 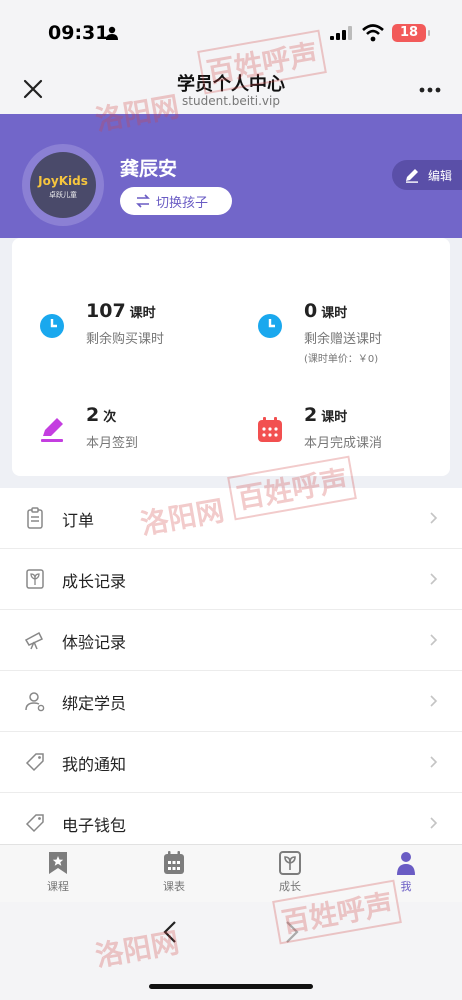 I want to click on nav-bar: 学员个人中心 student.beiti.vip, so click(x=231, y=90).